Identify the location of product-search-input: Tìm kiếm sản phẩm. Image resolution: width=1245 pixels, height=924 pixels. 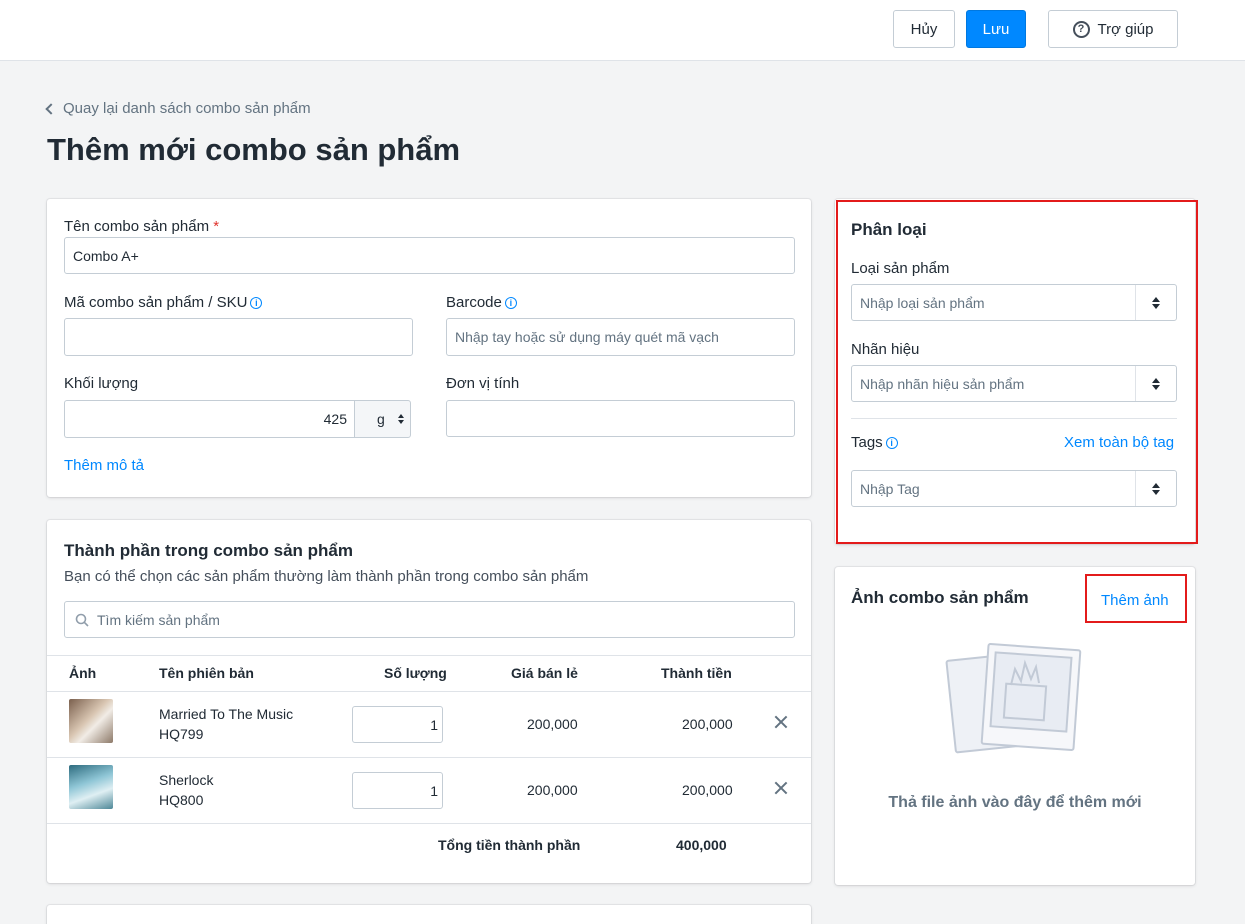
(429, 619).